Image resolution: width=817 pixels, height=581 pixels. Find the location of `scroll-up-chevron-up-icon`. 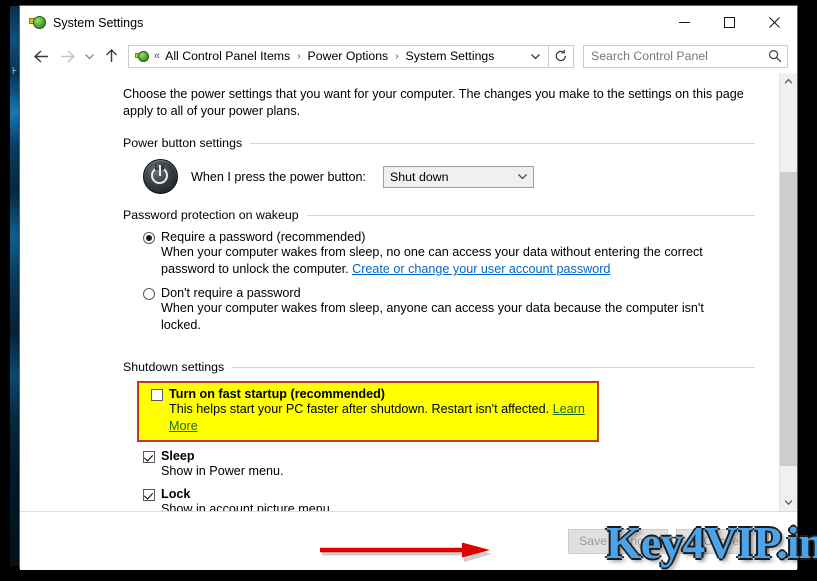

scroll-up-chevron-up-icon is located at coordinates (788, 81).